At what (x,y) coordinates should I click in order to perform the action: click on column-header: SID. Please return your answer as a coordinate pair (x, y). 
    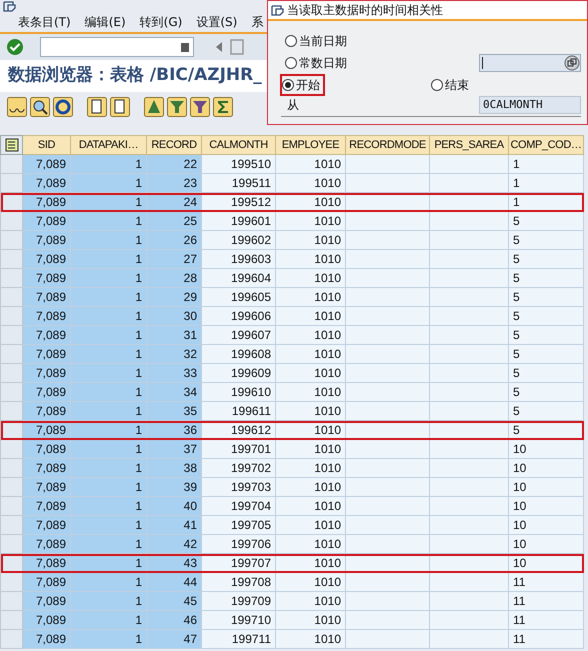
    Looking at the image, I should click on (46, 145).